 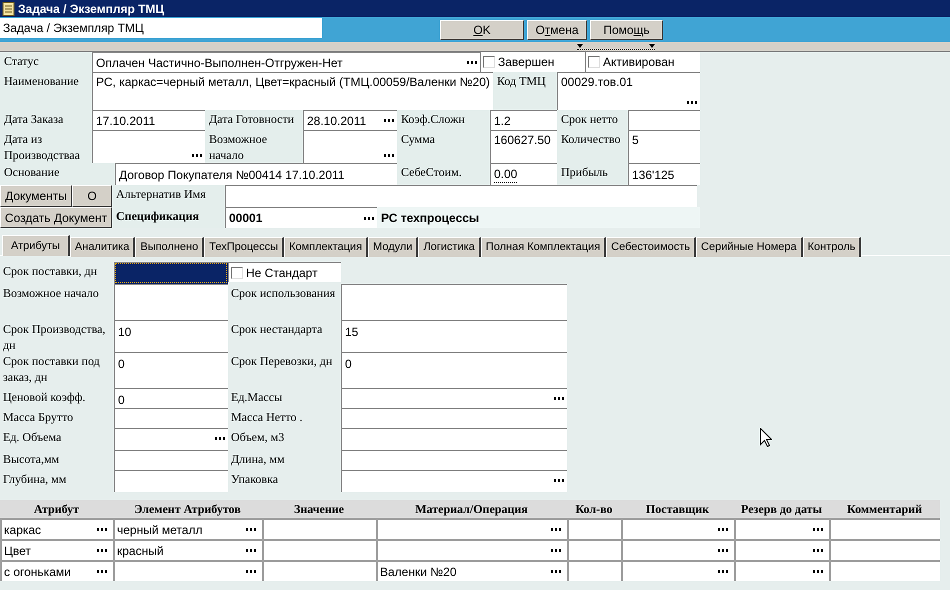 What do you see at coordinates (523, 146) in the screenshot?
I see `input-field: 160627.50` at bounding box center [523, 146].